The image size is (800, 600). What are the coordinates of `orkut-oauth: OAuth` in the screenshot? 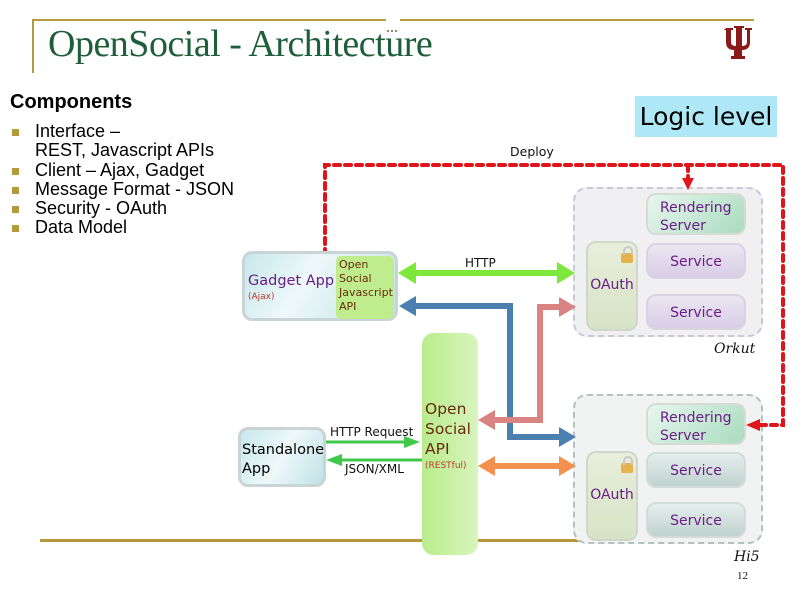 It's located at (612, 286).